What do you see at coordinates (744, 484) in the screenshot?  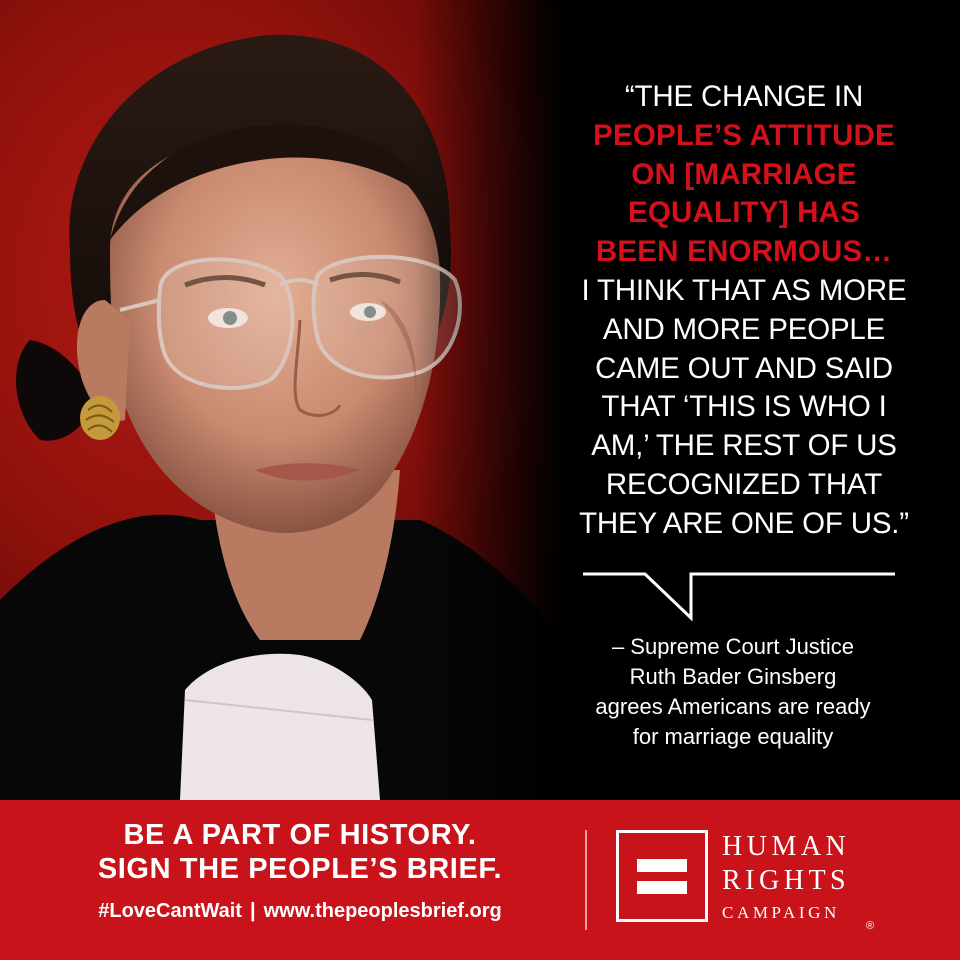 I see `quote-line: RECOGNIZED THAT` at bounding box center [744, 484].